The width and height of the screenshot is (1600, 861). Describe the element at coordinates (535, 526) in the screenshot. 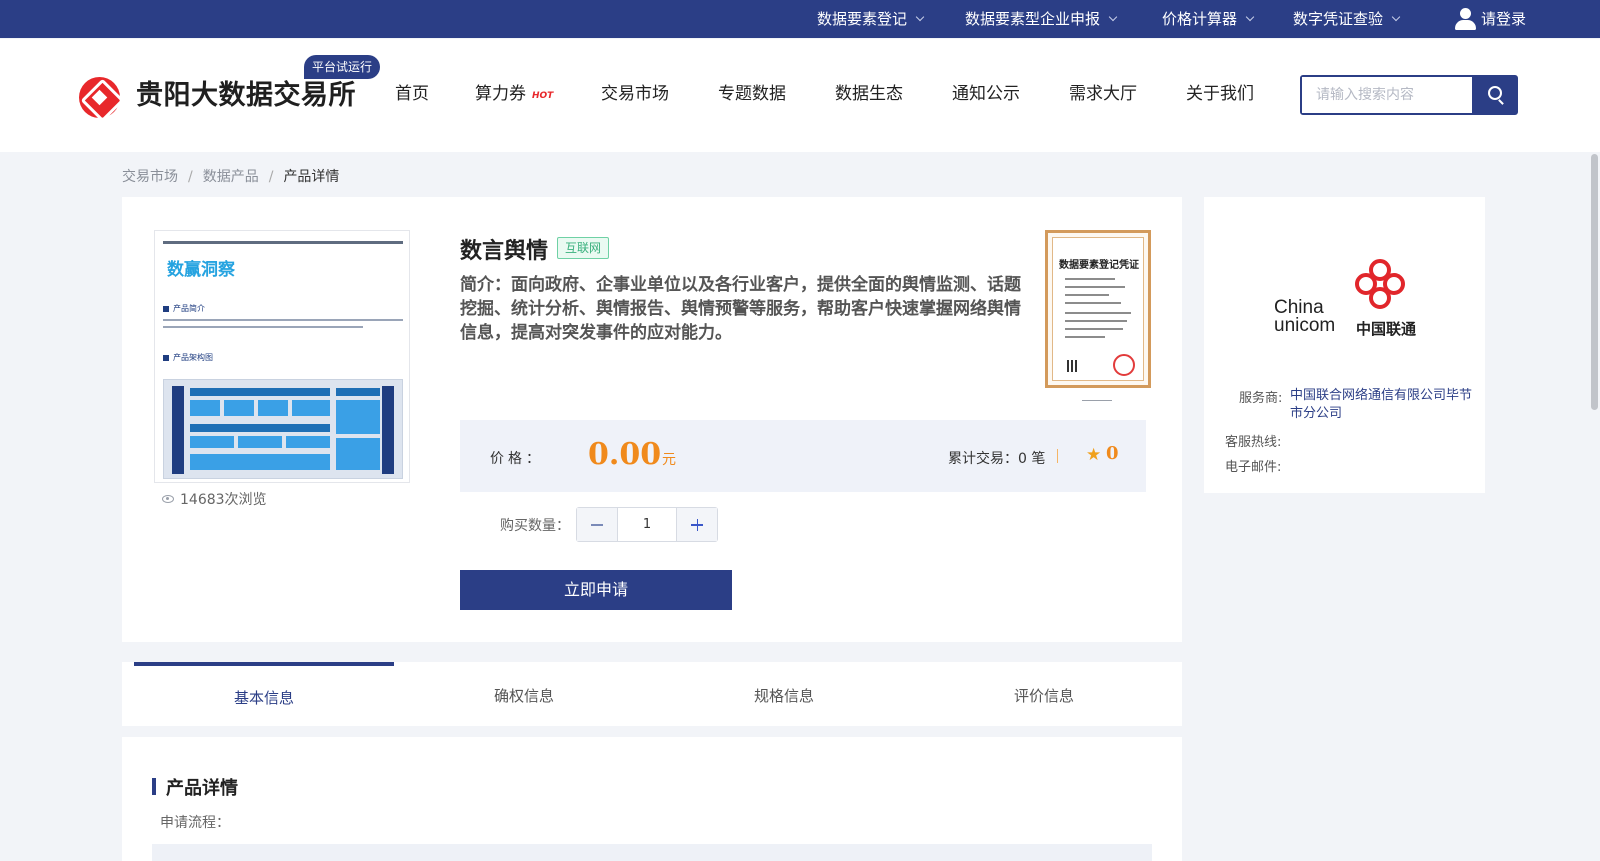

I see `quantity-label: 购买数量：` at that location.